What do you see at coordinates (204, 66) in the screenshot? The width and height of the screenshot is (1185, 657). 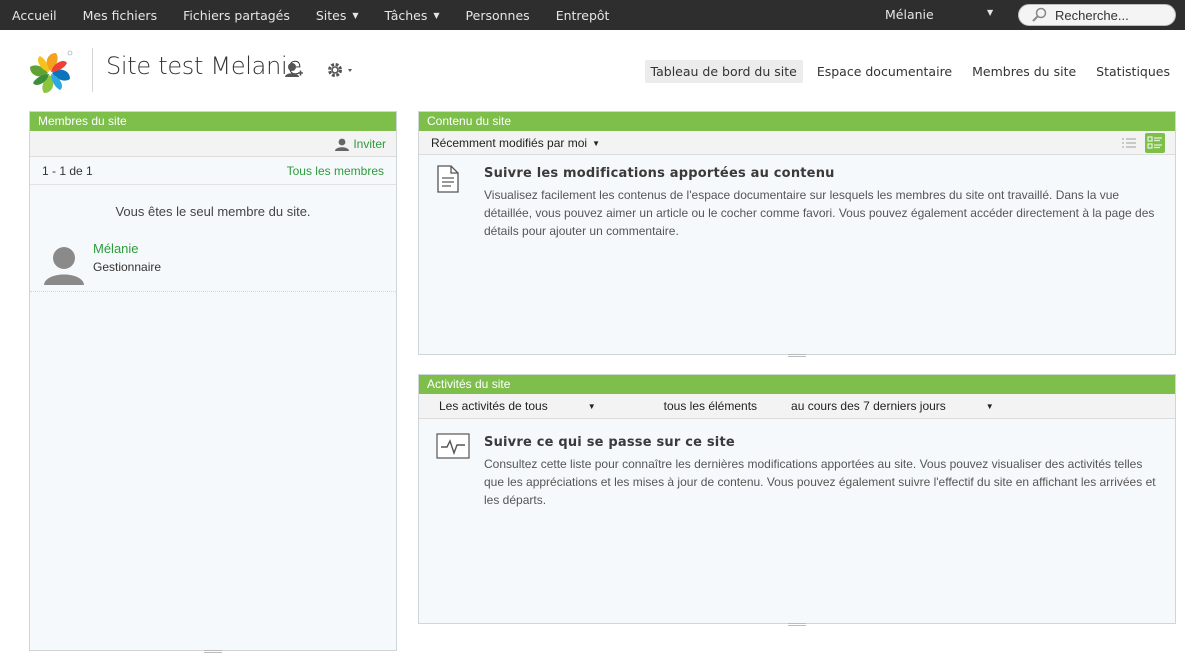 I see `page-title: Site test Melanie` at bounding box center [204, 66].